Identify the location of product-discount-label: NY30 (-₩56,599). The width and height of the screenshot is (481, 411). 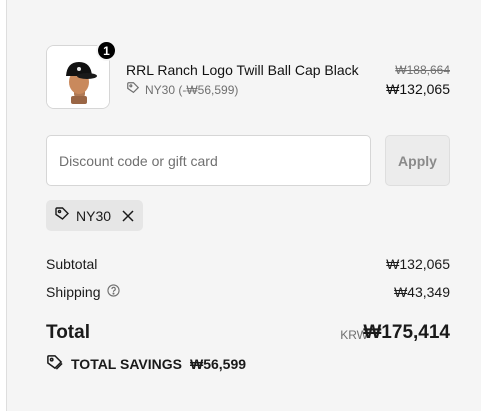
(192, 89).